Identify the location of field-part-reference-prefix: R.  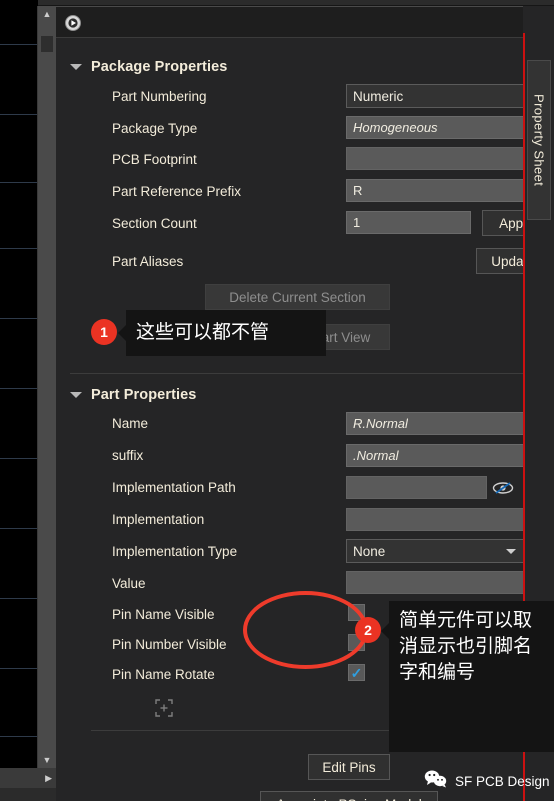
(436, 190).